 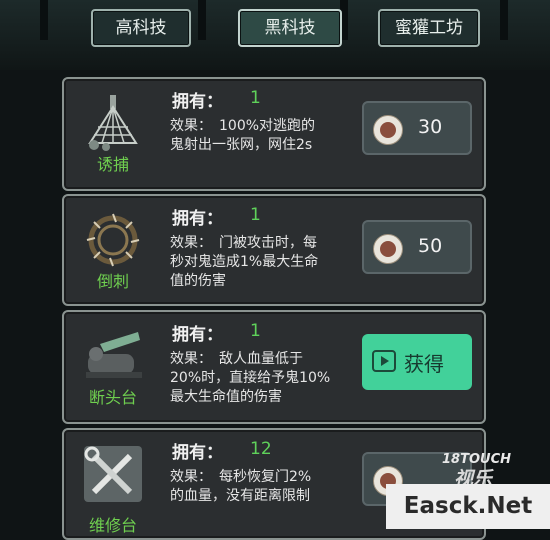 I want to click on watermark-site: Easck.Net, so click(x=468, y=506).